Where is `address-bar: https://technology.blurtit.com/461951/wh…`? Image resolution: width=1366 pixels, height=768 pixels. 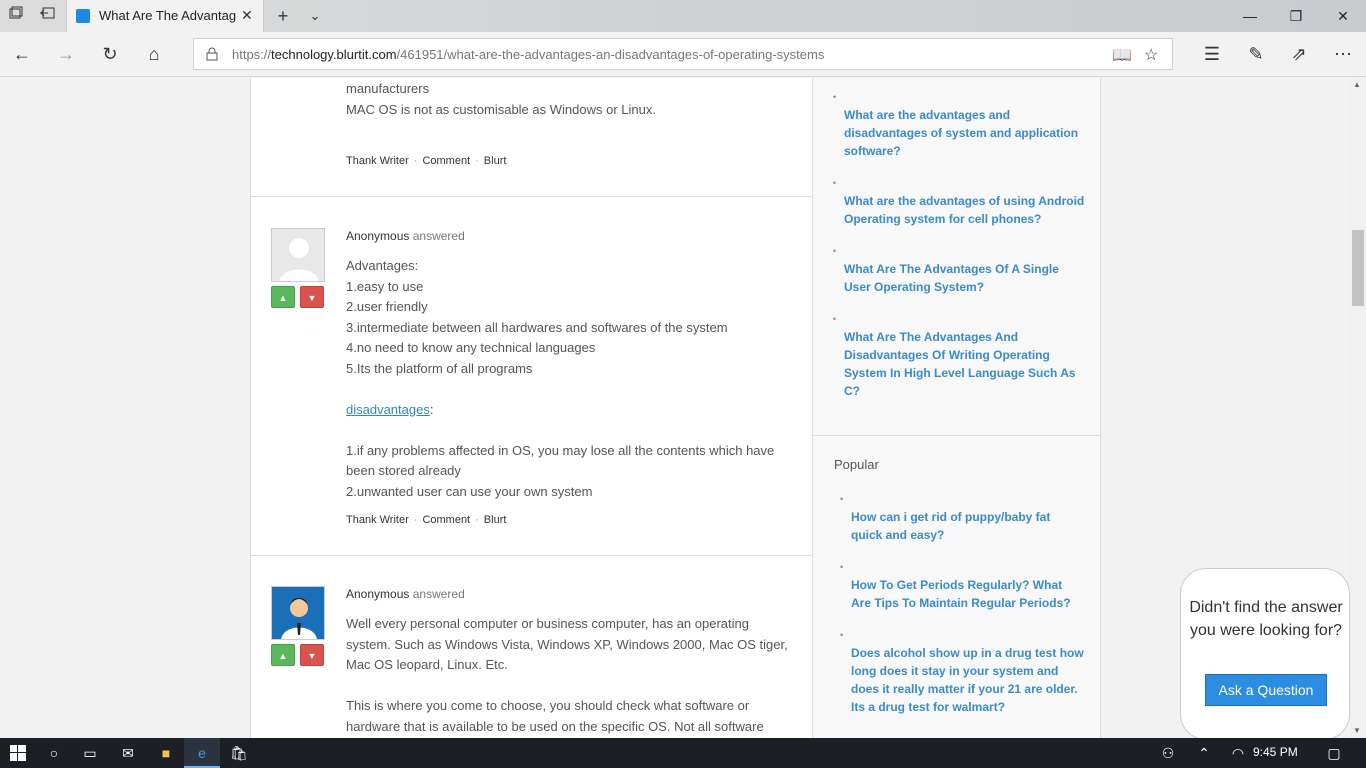 address-bar: https://technology.blurtit.com/461951/wh… is located at coordinates (683, 54).